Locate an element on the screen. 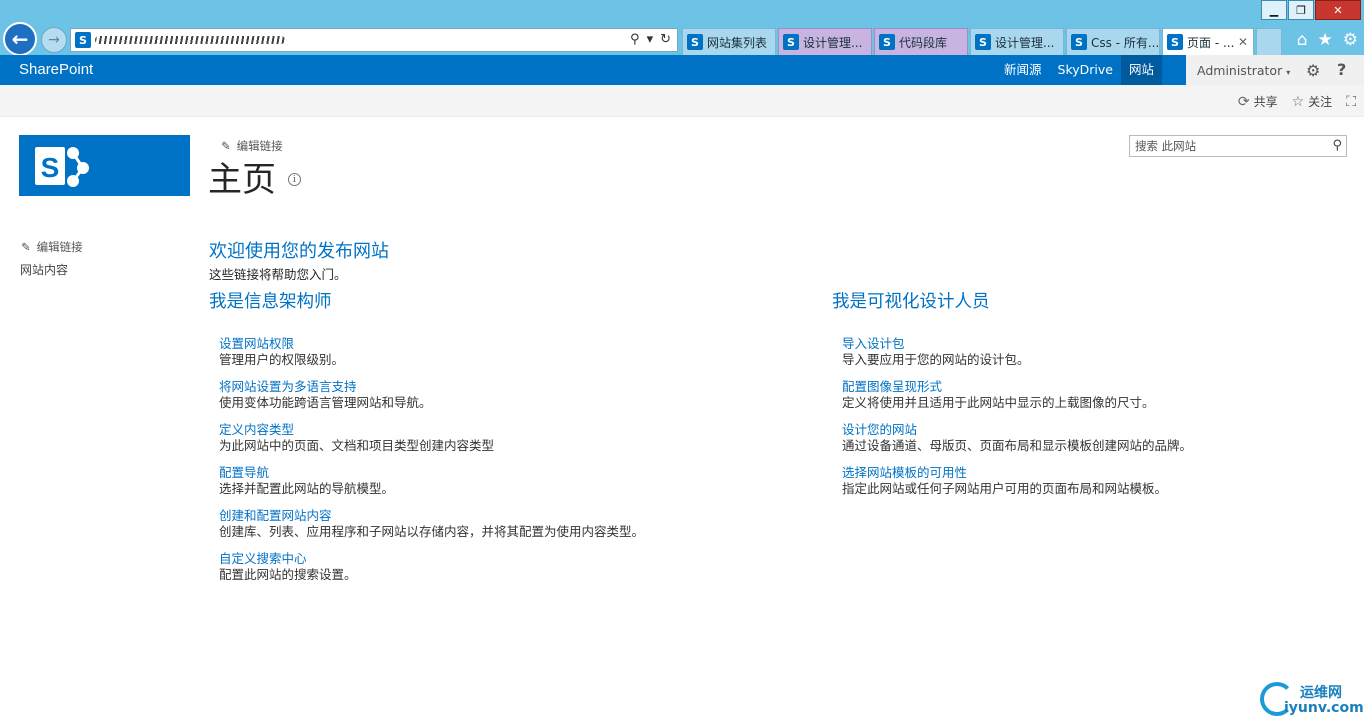 Image resolution: width=1364 pixels, height=726 pixels. tab-snippet-gallery: S 代码段库 is located at coordinates (921, 41).